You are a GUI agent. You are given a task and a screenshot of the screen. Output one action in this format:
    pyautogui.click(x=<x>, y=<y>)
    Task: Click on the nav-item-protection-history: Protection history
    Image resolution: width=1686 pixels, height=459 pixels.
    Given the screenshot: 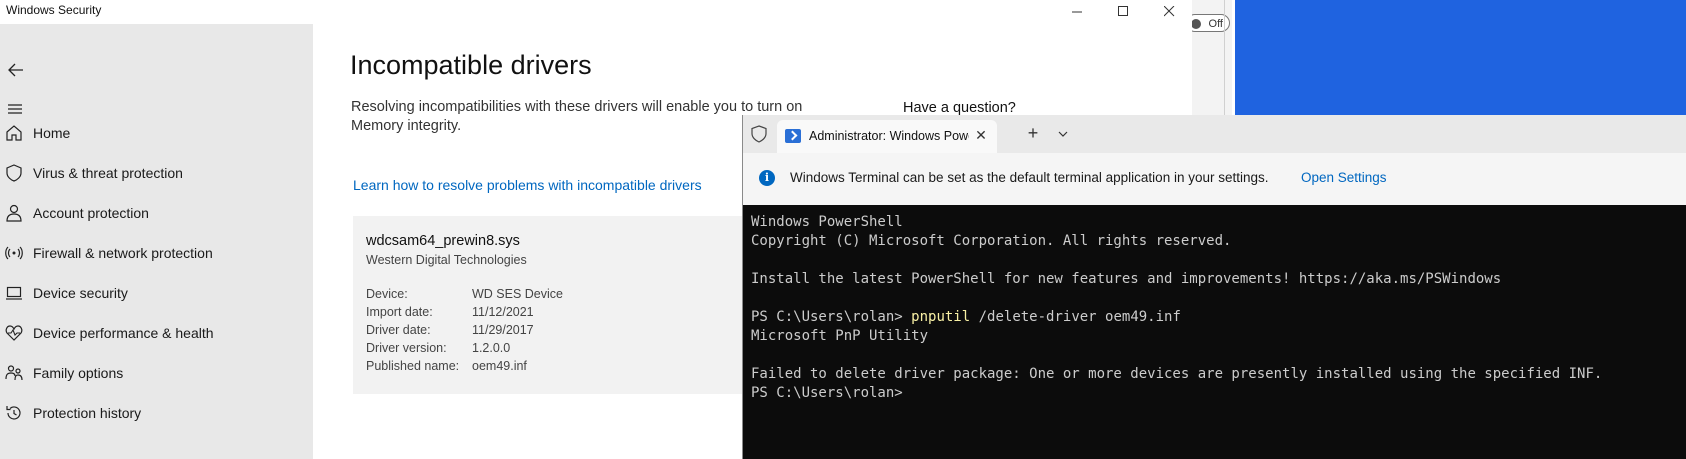 What is the action you would take?
    pyautogui.click(x=156, y=413)
    